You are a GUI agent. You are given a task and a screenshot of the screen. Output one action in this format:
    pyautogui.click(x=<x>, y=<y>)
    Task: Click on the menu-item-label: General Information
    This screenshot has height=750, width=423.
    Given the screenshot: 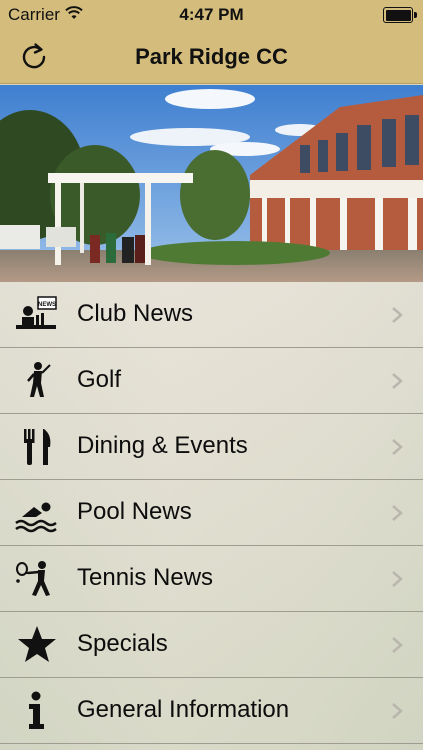 What is the action you would take?
    pyautogui.click(x=183, y=709)
    